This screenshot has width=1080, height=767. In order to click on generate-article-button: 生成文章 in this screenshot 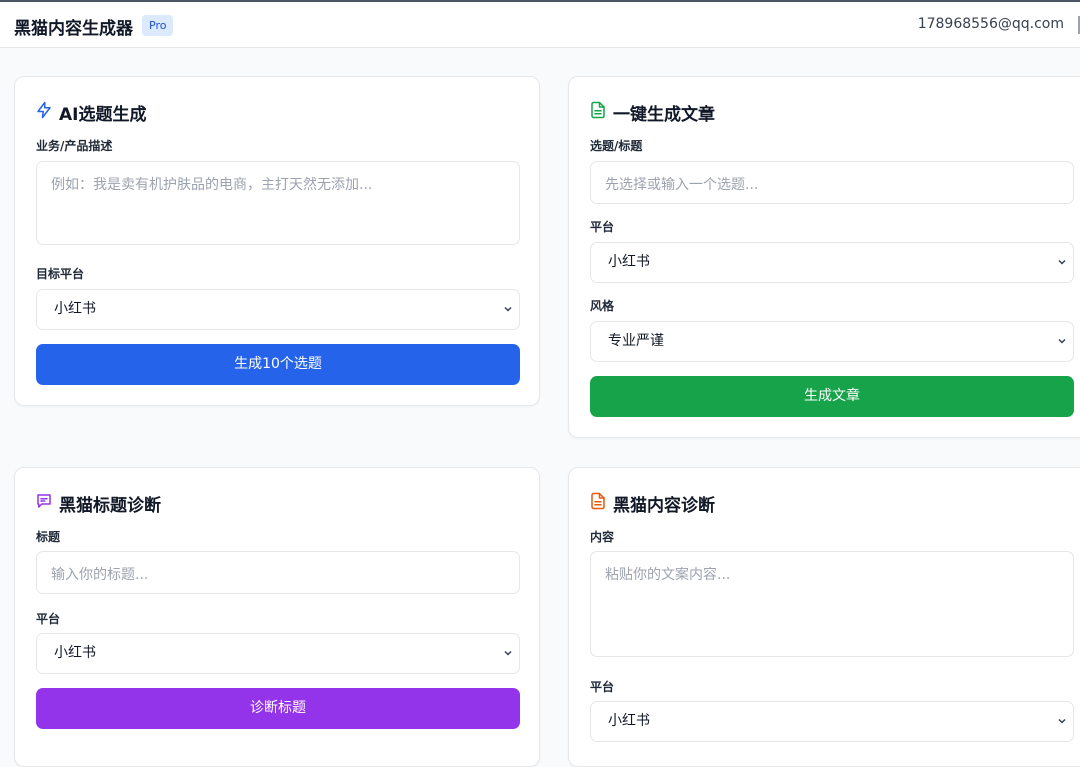, I will do `click(832, 396)`.